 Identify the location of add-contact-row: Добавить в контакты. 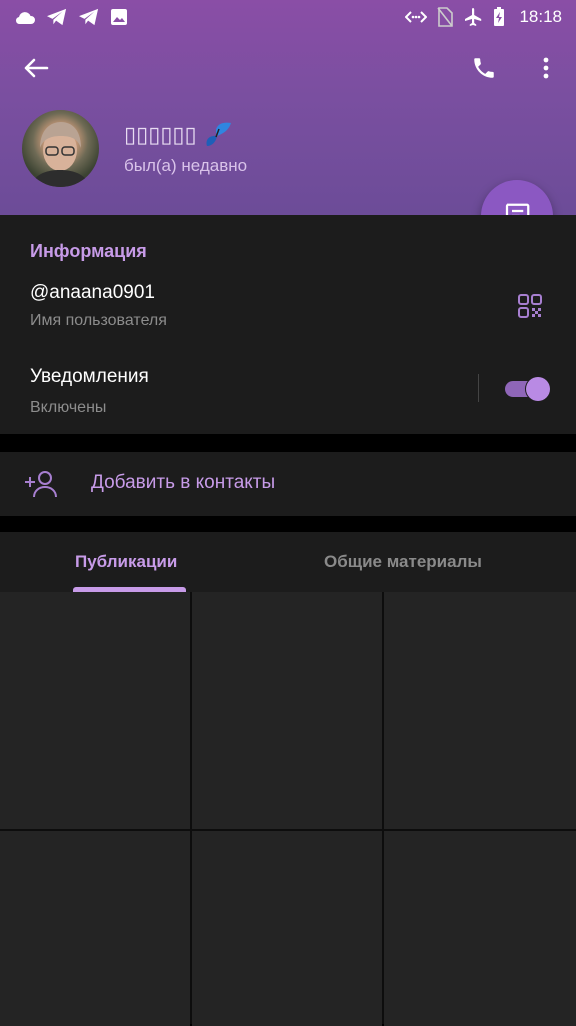
(288, 484).